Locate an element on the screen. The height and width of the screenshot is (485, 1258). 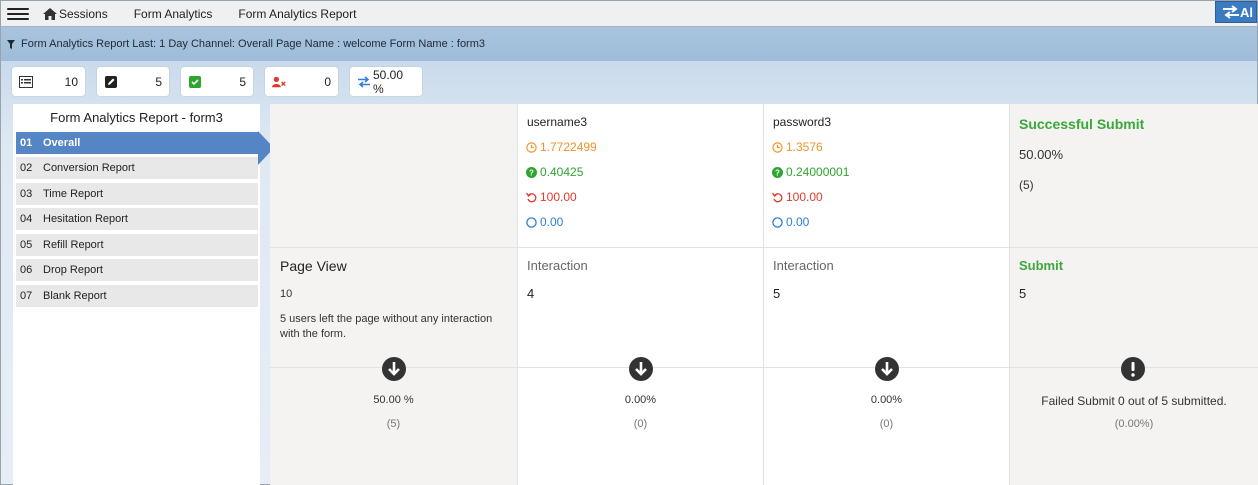
successful-submit-percent: 50.00% is located at coordinates (1041, 154).